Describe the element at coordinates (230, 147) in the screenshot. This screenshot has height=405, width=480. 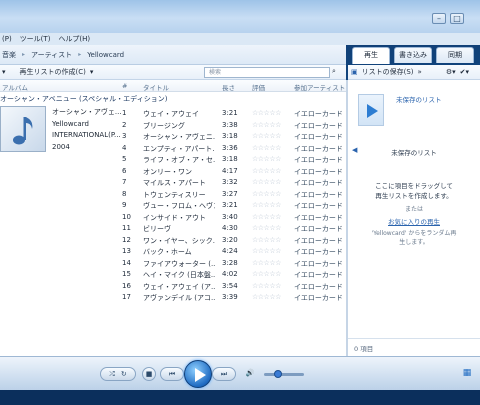
I see `track-length: 3:36` at that location.